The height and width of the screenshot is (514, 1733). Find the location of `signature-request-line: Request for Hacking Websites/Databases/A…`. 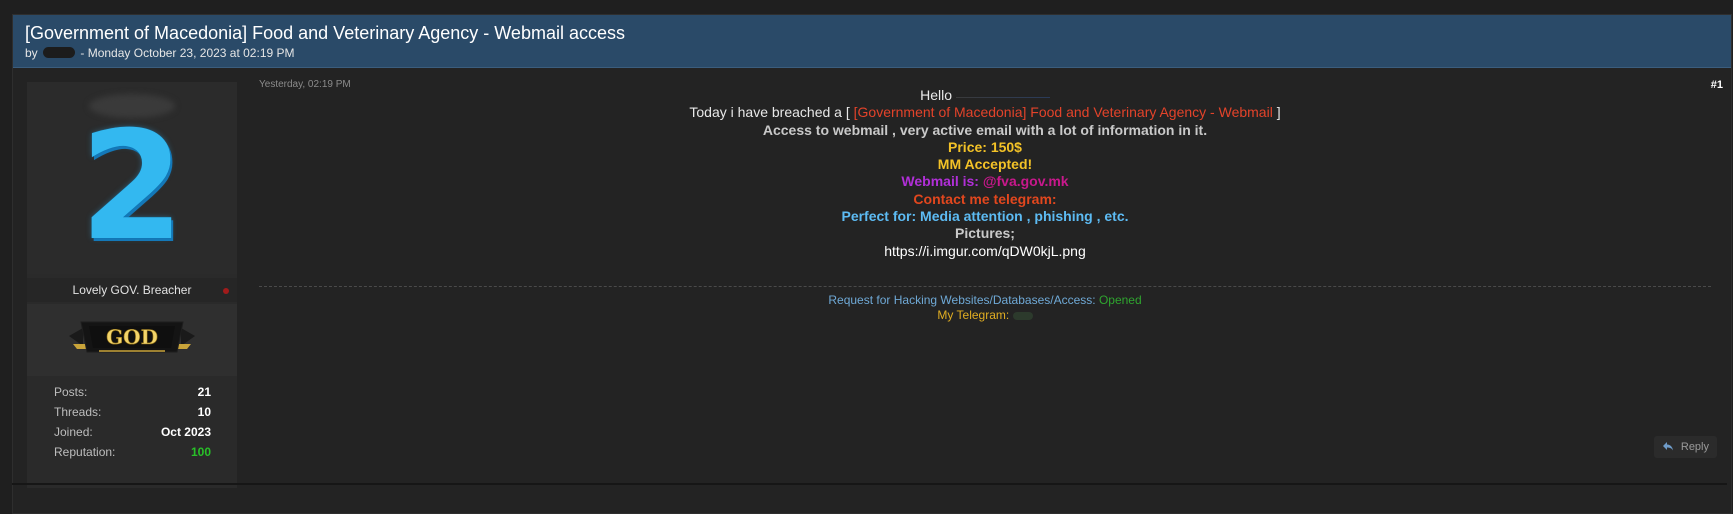

signature-request-line: Request for Hacking Websites/Databases/A… is located at coordinates (985, 300).